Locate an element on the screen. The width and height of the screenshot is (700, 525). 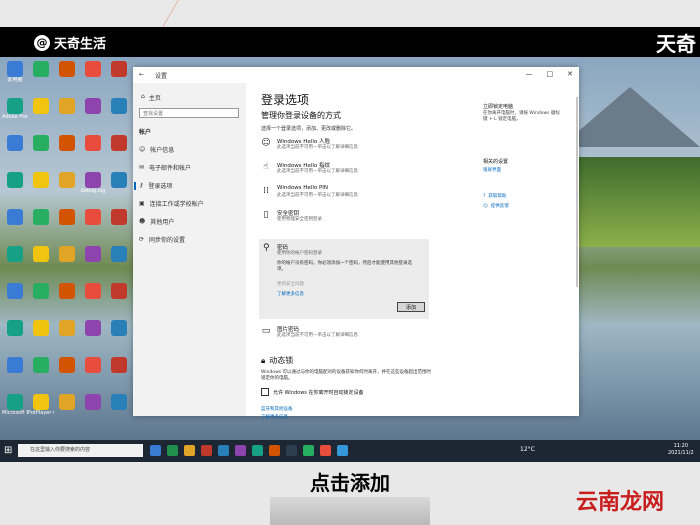
picture-icon: ▭ is located at coordinates (266, 331).